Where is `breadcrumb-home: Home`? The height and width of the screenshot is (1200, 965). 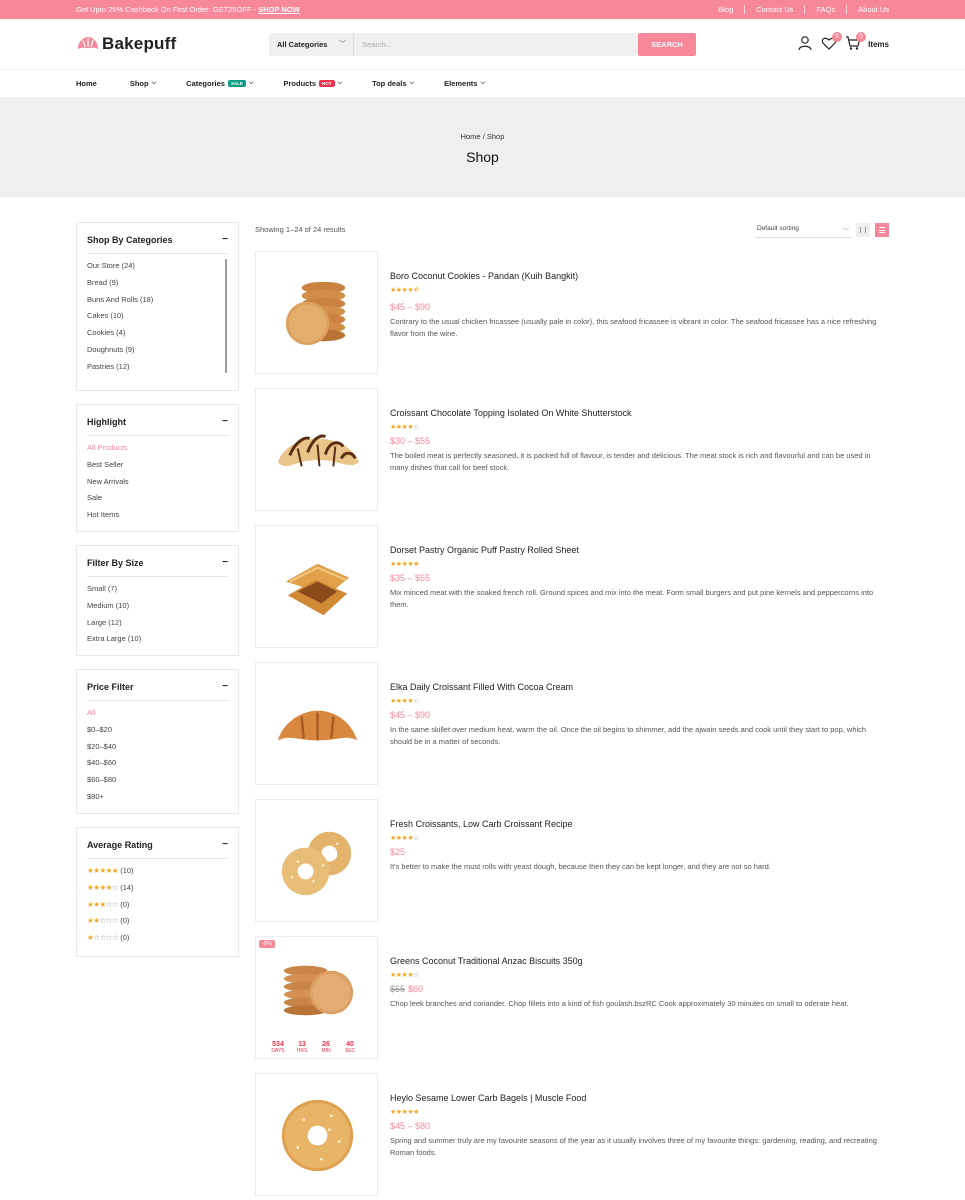 breadcrumb-home: Home is located at coordinates (471, 136).